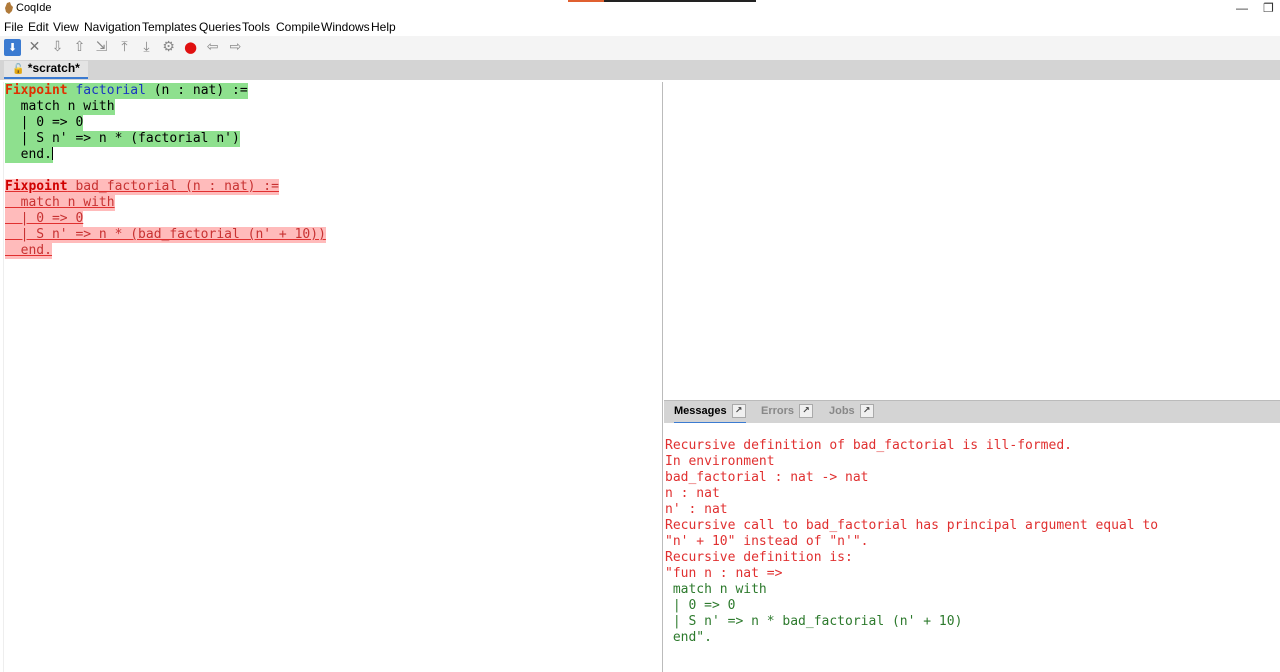  Describe the element at coordinates (759, 557) in the screenshot. I see `message-line: Recursive definition is:` at that location.